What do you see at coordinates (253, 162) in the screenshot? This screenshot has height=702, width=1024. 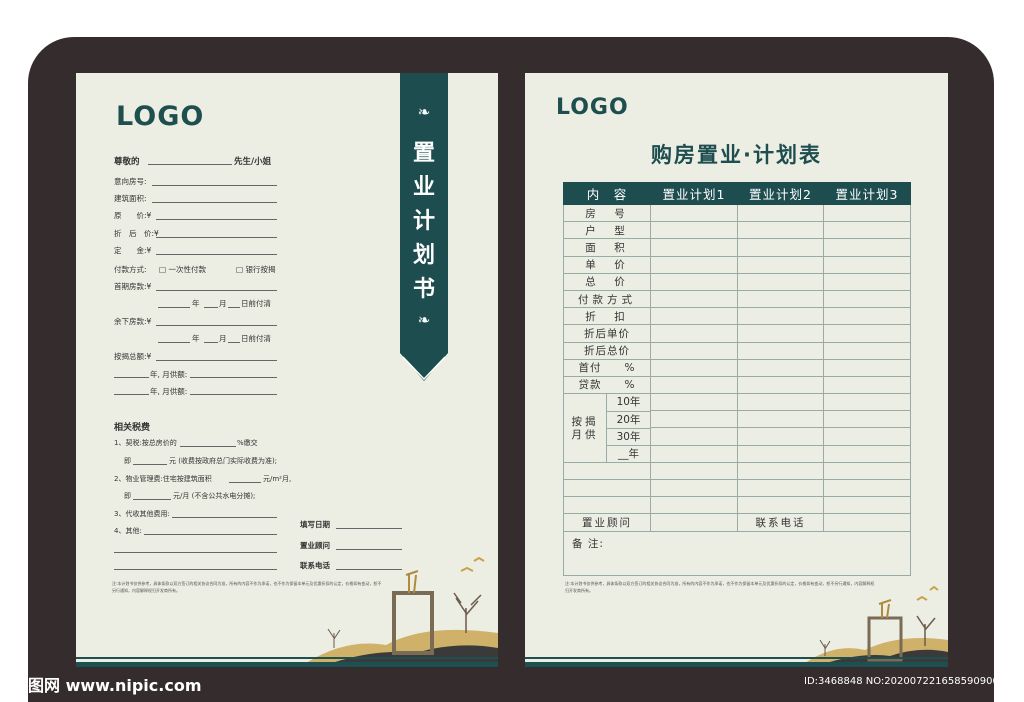 I see `greeting-suffix: 先生/小姐` at bounding box center [253, 162].